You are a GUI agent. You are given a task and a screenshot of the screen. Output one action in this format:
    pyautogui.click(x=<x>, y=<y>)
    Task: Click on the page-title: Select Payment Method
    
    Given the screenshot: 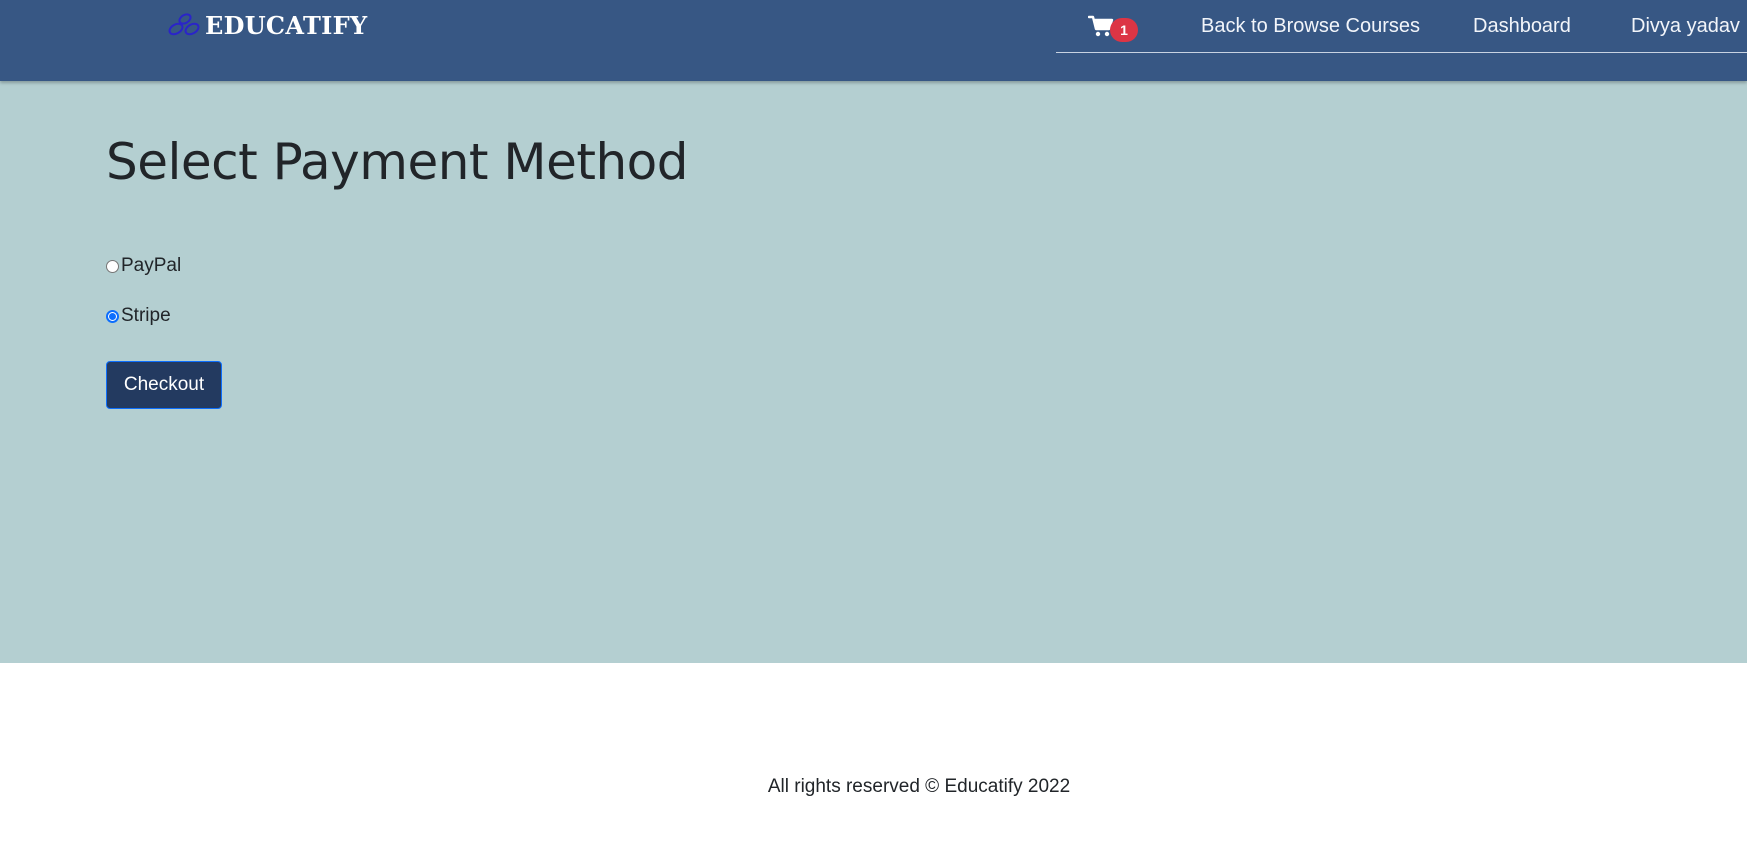 What is the action you would take?
    pyautogui.click(x=397, y=162)
    